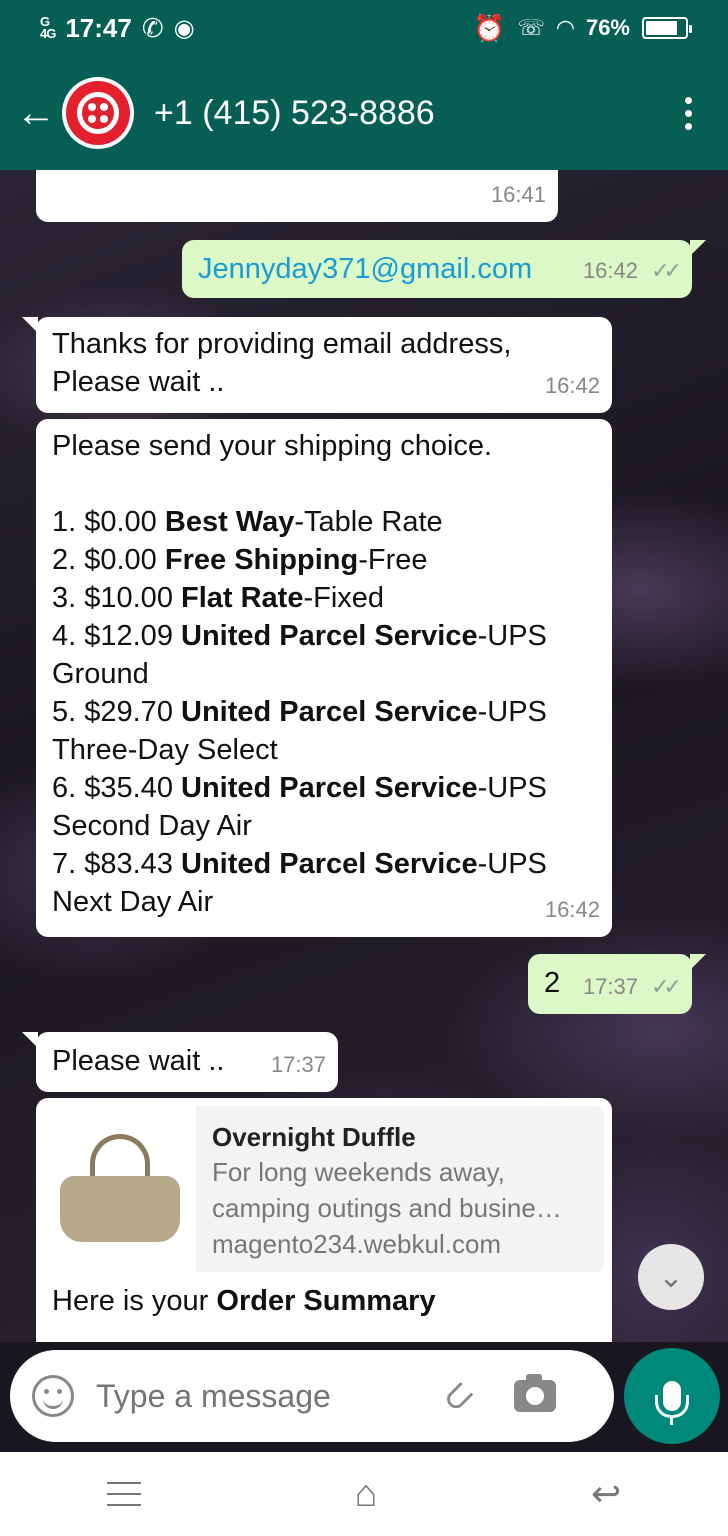 The image size is (728, 1536). Describe the element at coordinates (489, 27) in the screenshot. I see `alarm-icon: ⏰` at that location.